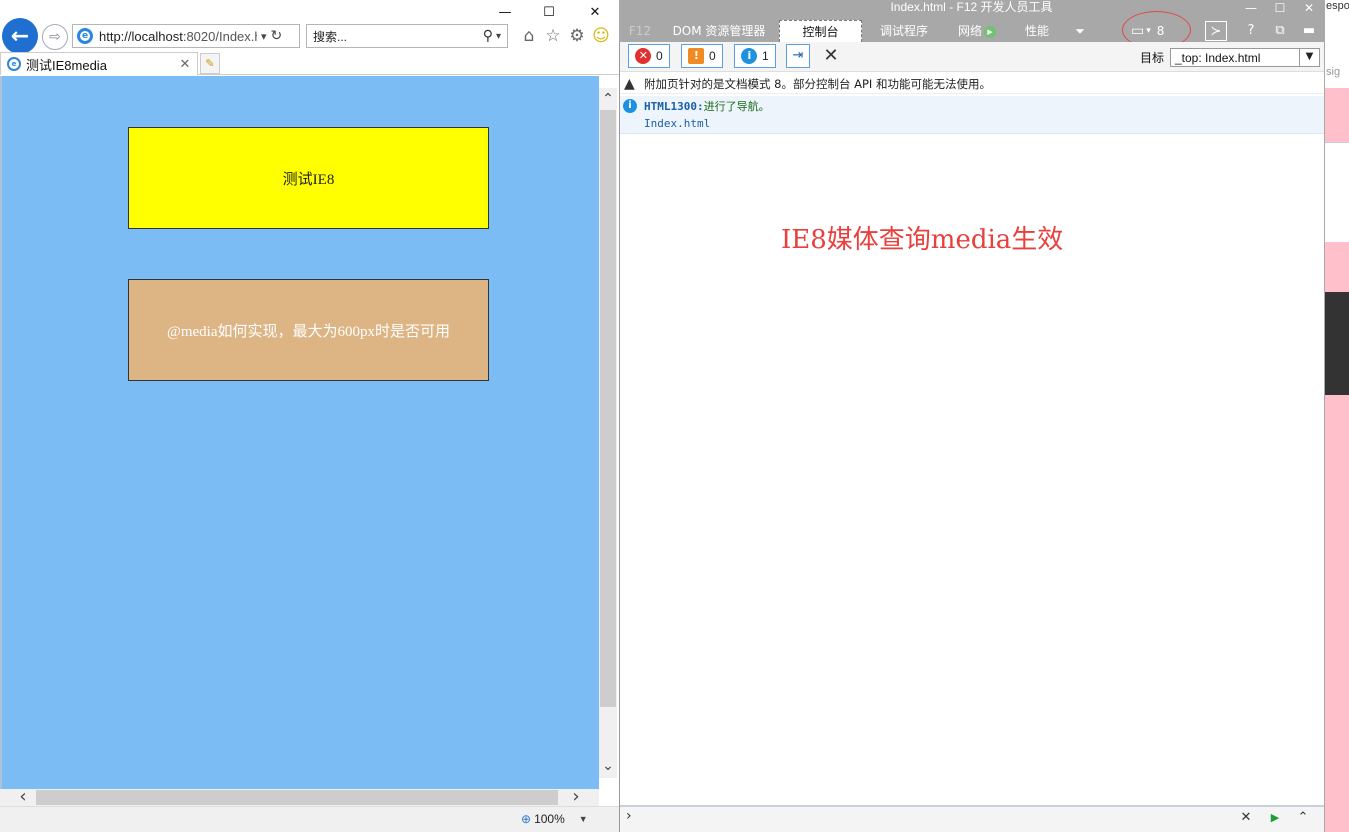 This screenshot has height=832, width=1349. I want to click on settings-icon: ⚙, so click(577, 36).